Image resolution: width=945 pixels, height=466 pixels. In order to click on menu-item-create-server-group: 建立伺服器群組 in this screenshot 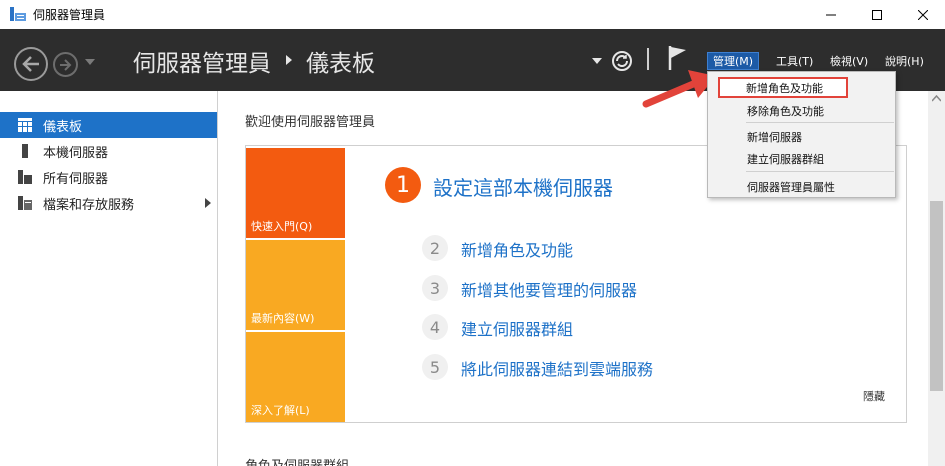, I will do `click(801, 158)`.